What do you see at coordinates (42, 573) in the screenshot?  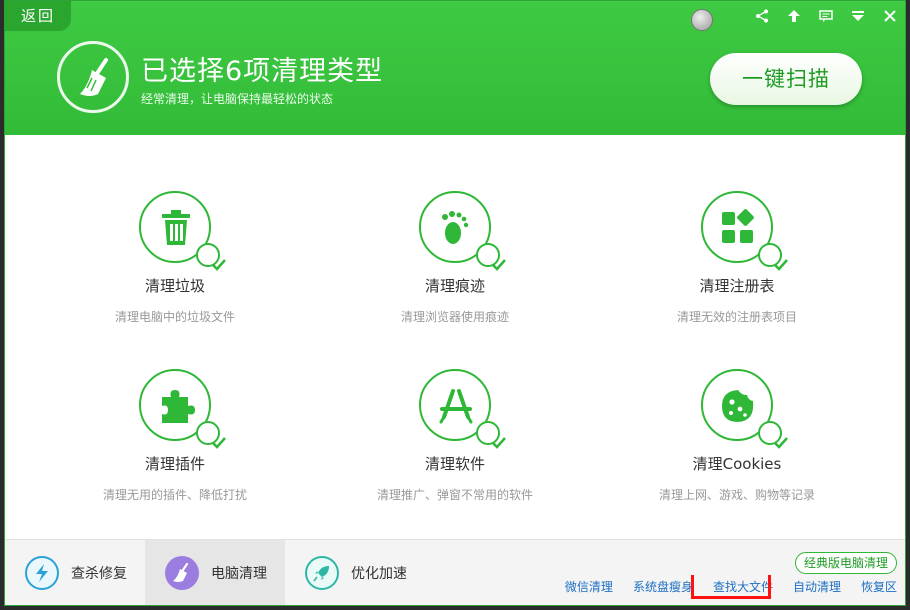 I see `lightning-icon` at bounding box center [42, 573].